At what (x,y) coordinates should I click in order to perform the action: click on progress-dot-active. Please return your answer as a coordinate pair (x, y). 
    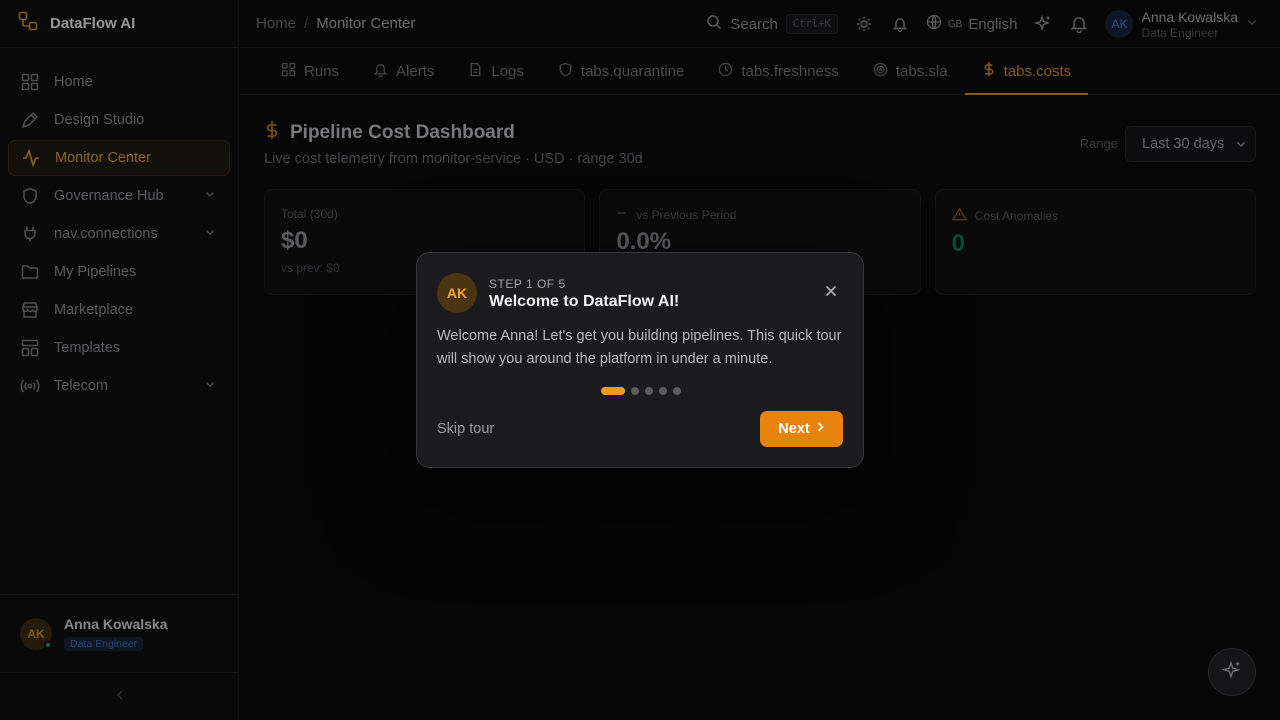
    Looking at the image, I should click on (613, 391).